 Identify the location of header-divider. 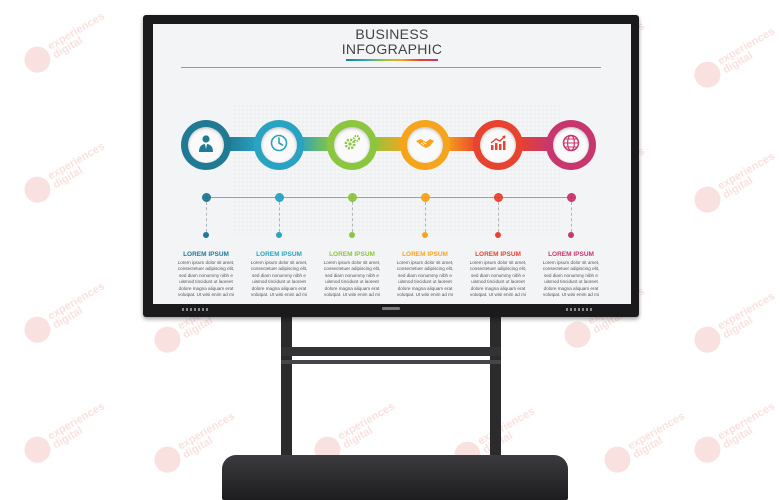
(391, 67).